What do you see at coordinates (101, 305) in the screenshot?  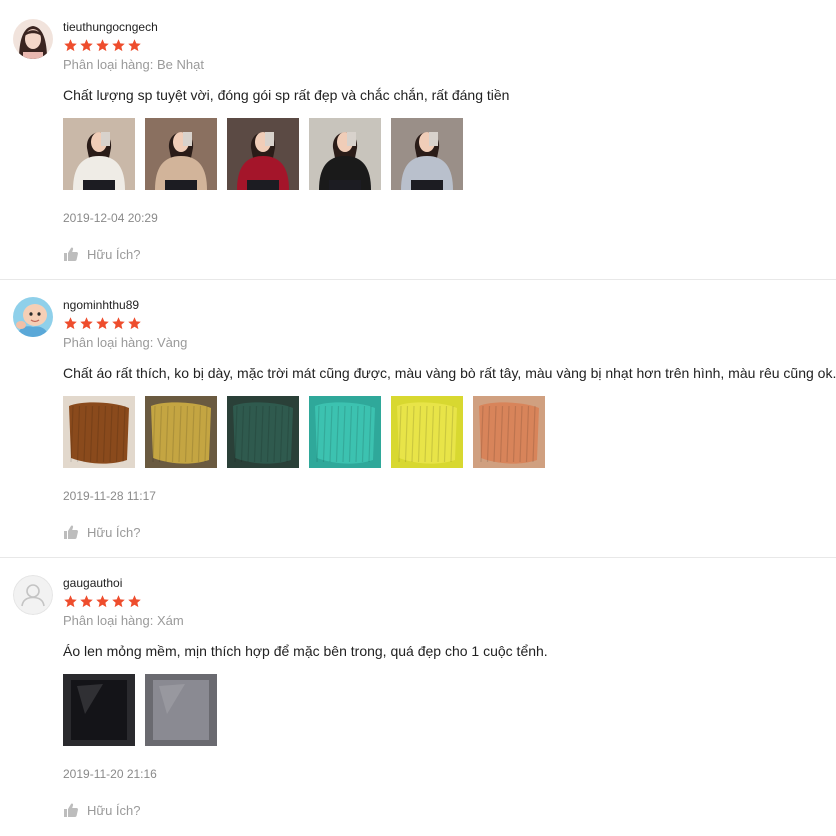 I see `username: ngominhthu89` at bounding box center [101, 305].